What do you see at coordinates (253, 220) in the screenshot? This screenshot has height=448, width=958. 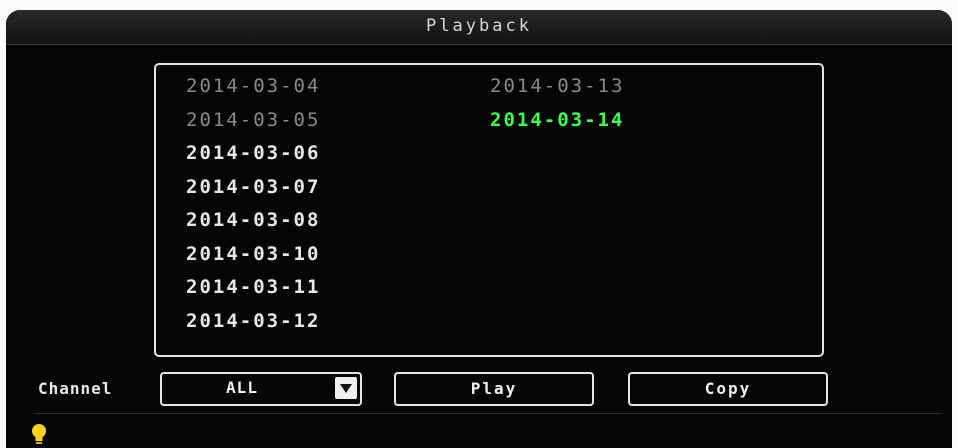 I see `date-item: 2014-03-08` at bounding box center [253, 220].